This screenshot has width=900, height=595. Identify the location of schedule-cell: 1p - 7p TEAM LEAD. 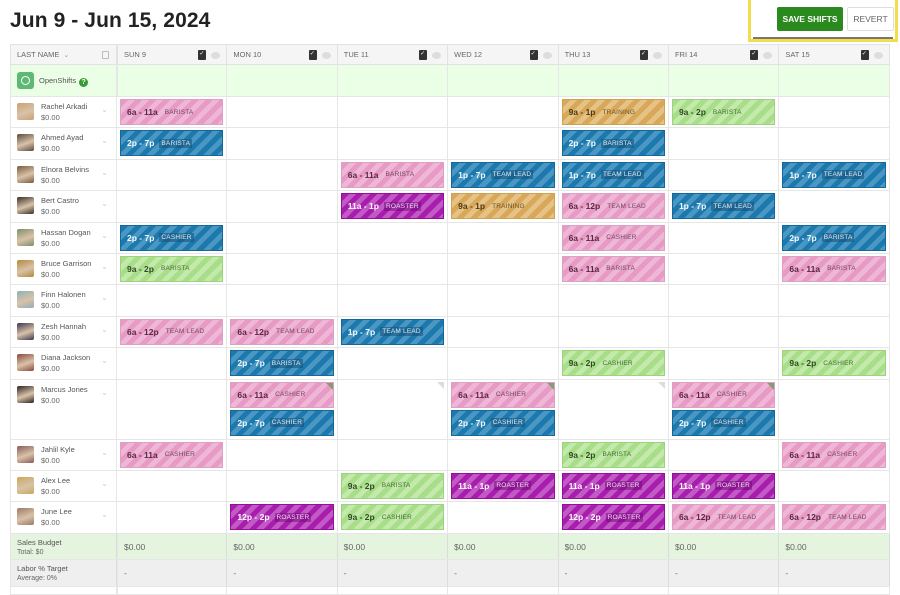
(614, 175).